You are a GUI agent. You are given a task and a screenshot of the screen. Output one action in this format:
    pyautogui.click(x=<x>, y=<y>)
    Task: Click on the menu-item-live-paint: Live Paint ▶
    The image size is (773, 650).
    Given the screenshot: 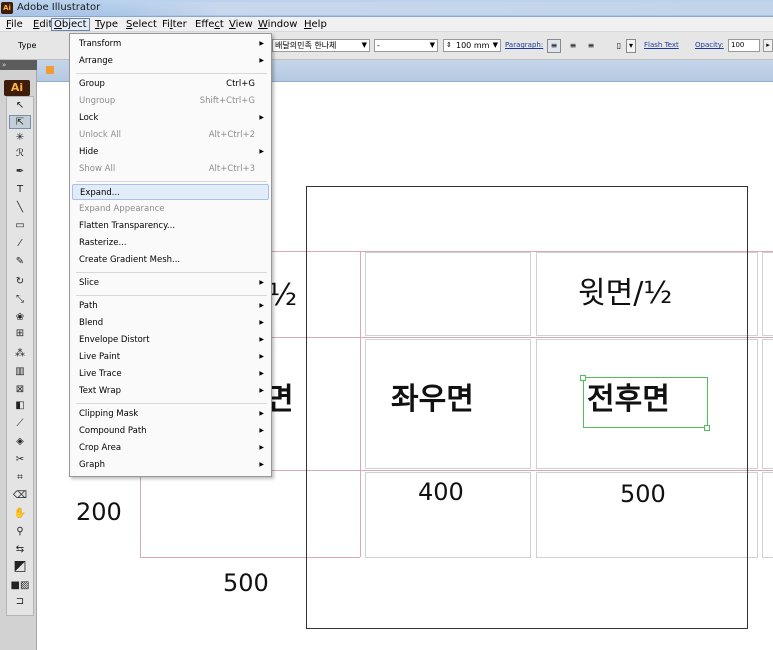 What is the action you would take?
    pyautogui.click(x=170, y=357)
    